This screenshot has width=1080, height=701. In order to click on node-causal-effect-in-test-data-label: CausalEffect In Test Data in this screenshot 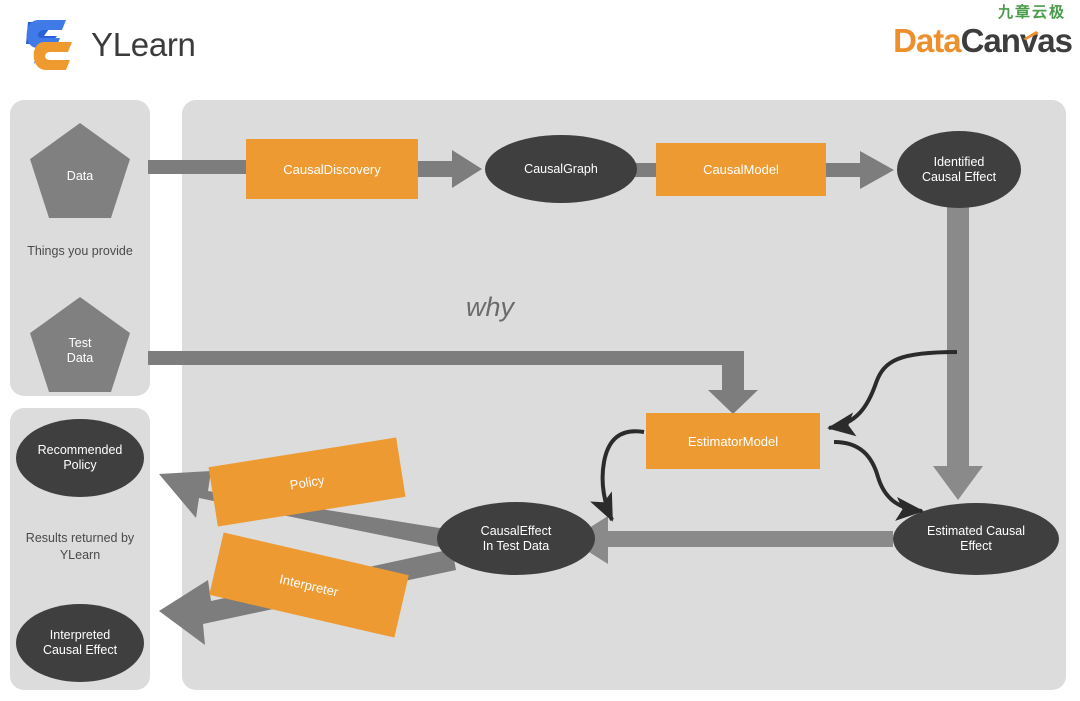, I will do `click(516, 539)`.